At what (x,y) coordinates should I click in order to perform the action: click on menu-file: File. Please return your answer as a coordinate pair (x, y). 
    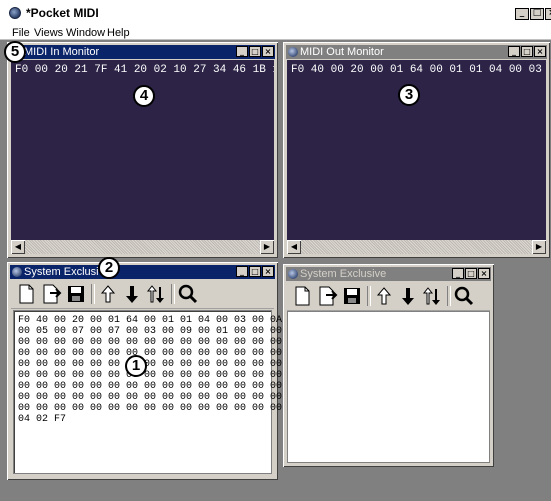
    Looking at the image, I should click on (21, 33).